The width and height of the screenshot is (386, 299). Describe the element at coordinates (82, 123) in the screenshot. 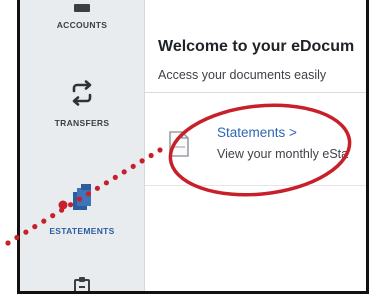

I see `sidebar-item-label: TRANSFERS` at that location.